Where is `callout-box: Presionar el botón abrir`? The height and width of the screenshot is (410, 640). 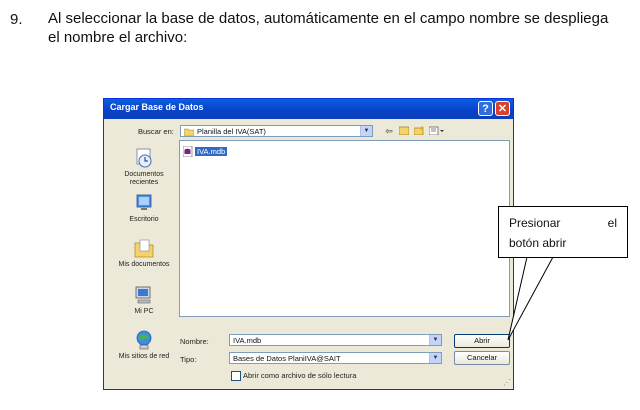
callout-box: Presionar el botón abrir is located at coordinates (563, 232).